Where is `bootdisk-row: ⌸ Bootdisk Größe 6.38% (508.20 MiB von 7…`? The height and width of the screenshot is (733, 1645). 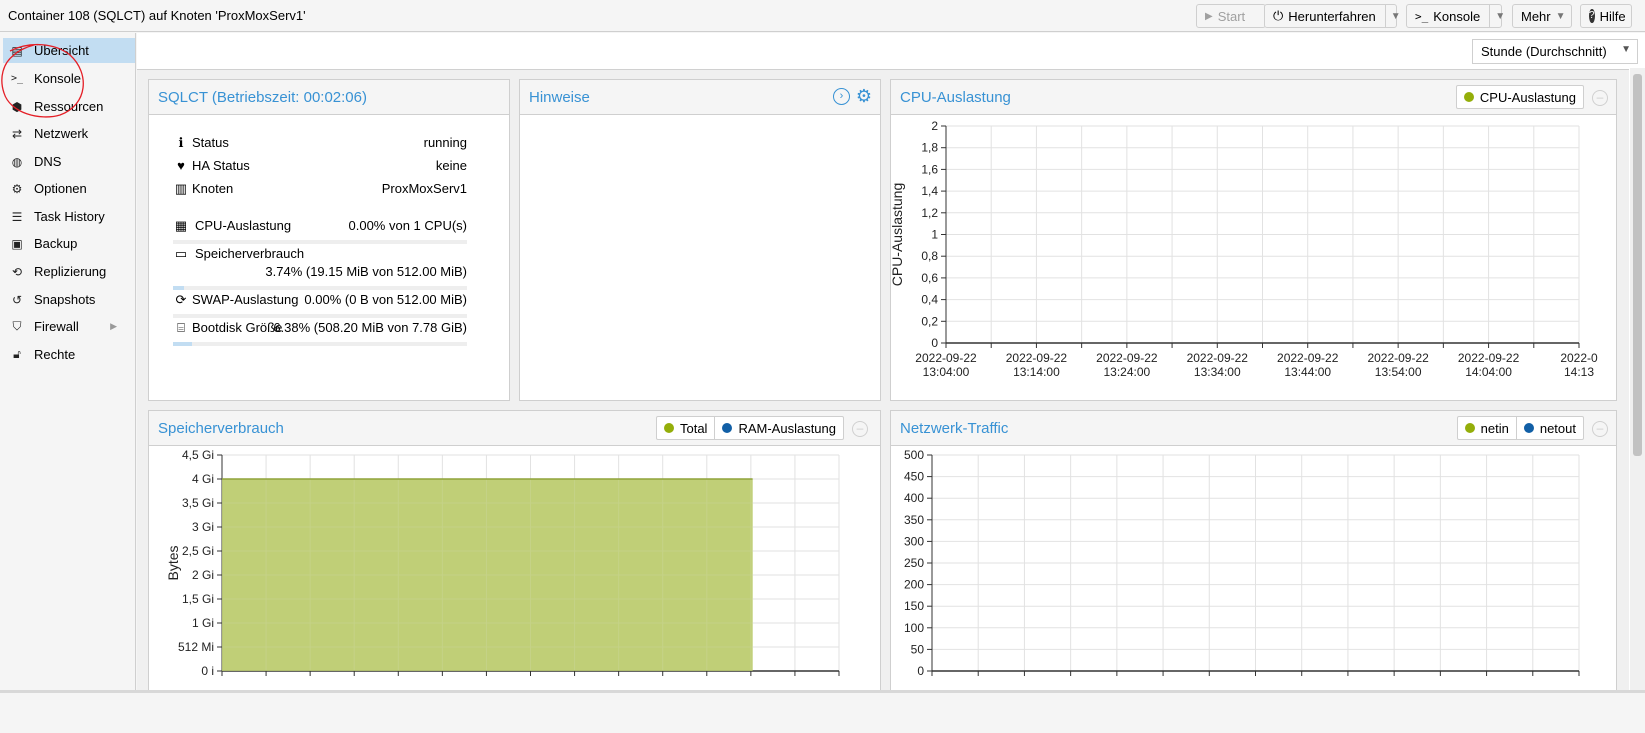 bootdisk-row: ⌸ Bootdisk Größe 6.38% (508.20 MiB von 7… is located at coordinates (320, 329).